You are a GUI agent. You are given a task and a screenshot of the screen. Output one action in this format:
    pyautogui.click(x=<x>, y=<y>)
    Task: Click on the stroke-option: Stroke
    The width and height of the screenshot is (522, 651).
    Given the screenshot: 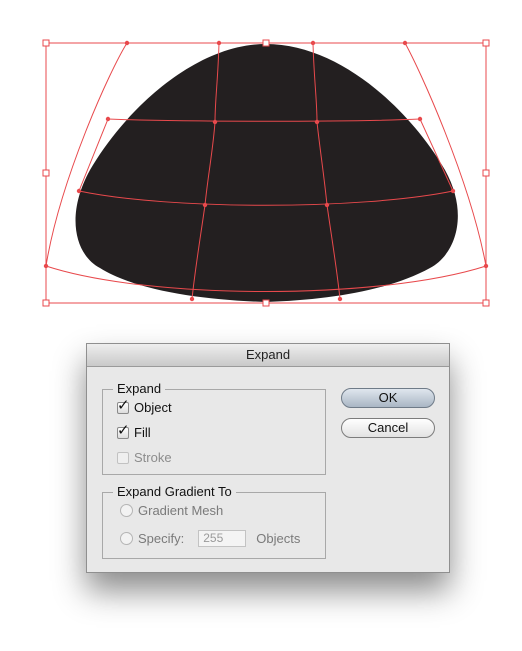 What is the action you would take?
    pyautogui.click(x=144, y=457)
    